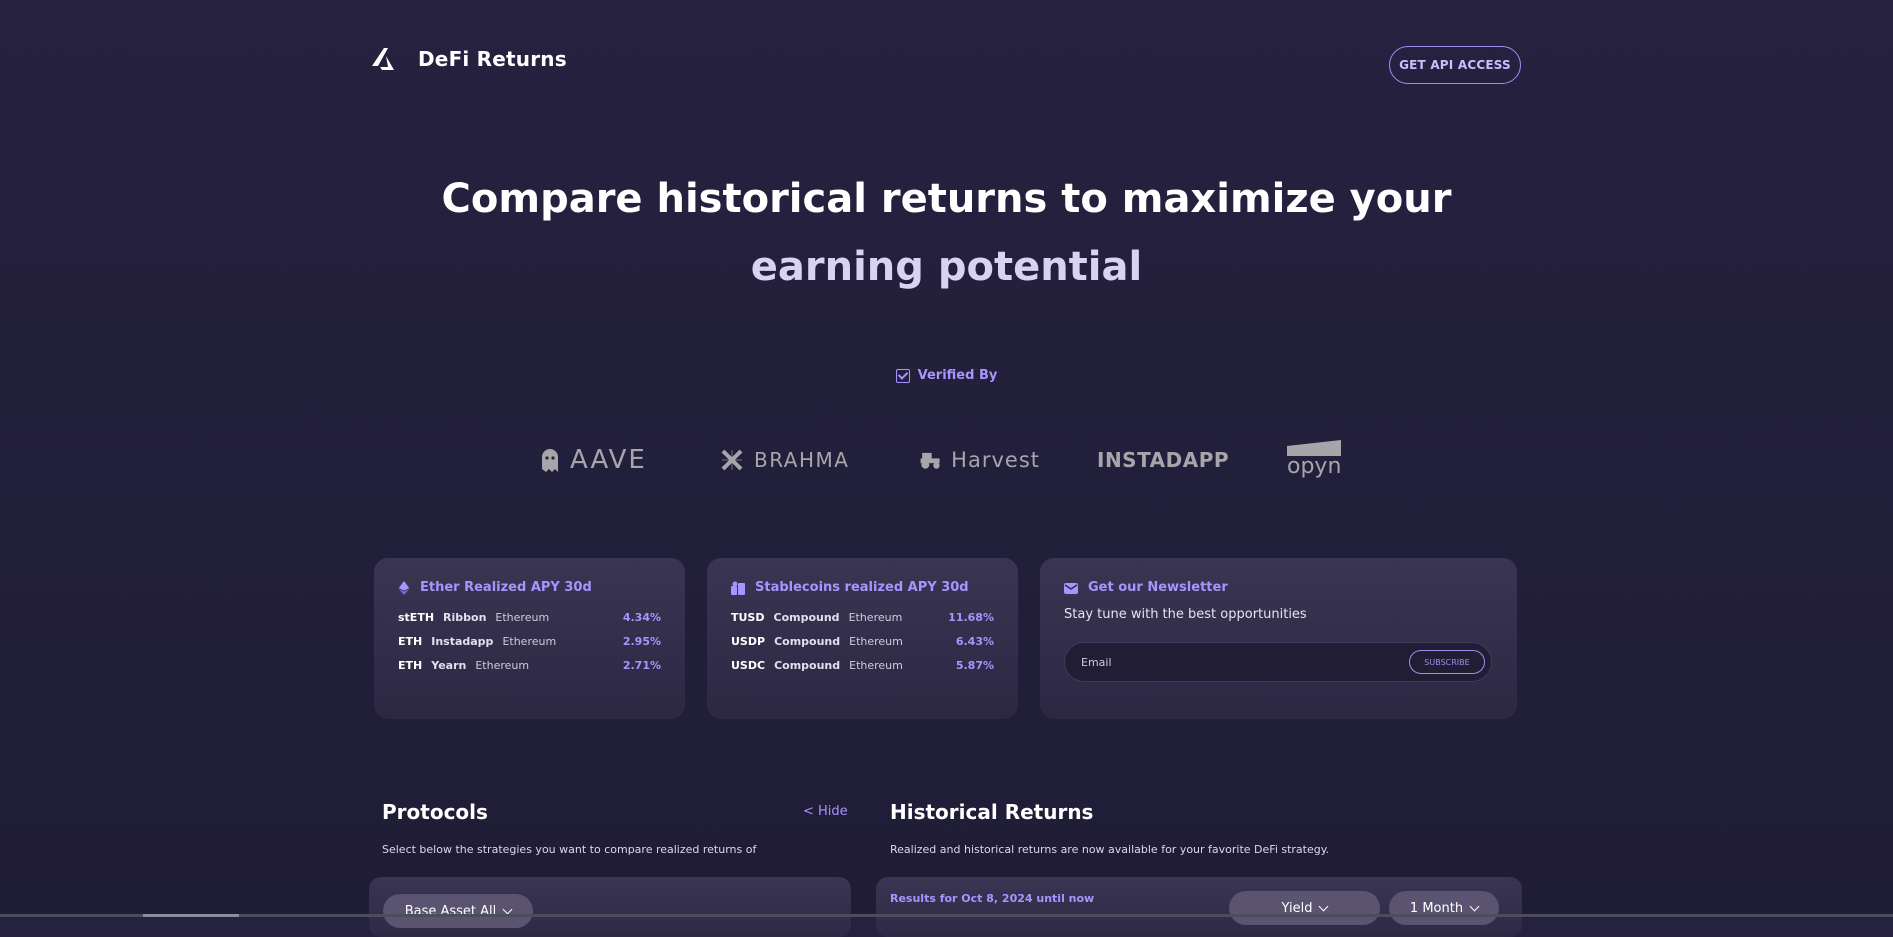  I want to click on verified-by: Verified By, so click(946, 375).